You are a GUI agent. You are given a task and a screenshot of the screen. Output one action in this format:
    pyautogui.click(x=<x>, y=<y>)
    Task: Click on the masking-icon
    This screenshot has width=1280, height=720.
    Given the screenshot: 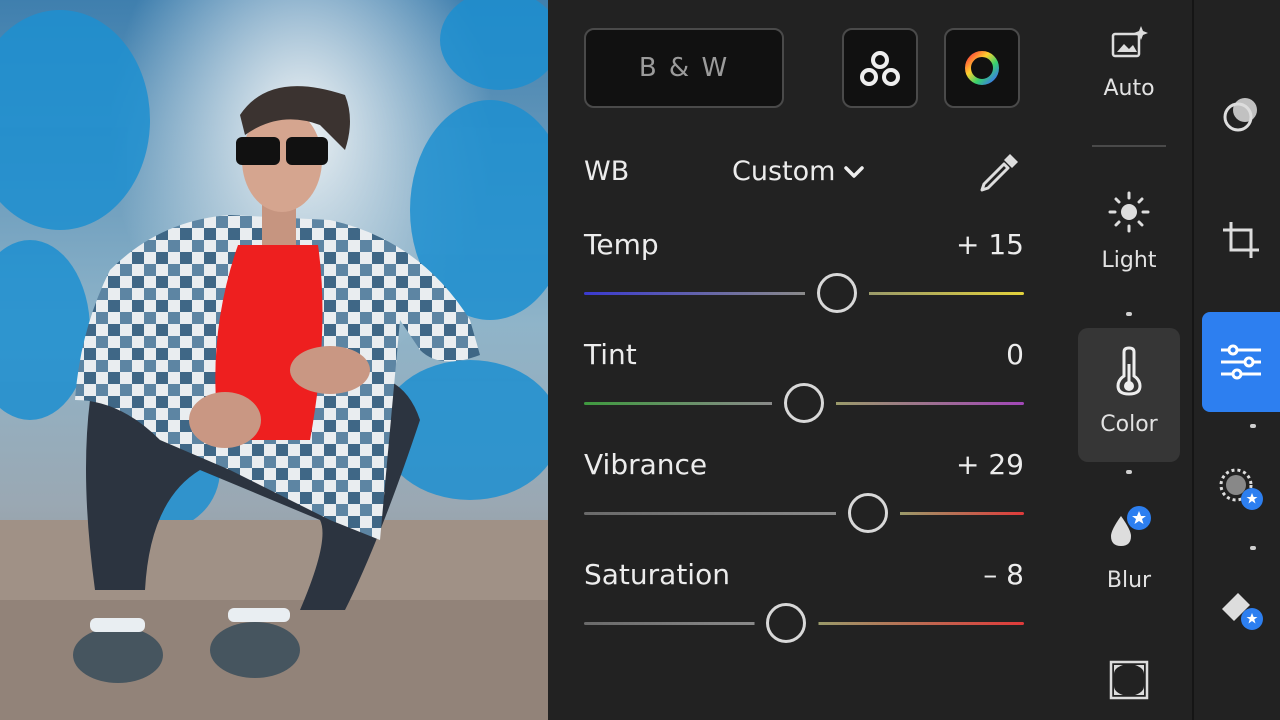 What is the action you would take?
    pyautogui.click(x=1241, y=489)
    